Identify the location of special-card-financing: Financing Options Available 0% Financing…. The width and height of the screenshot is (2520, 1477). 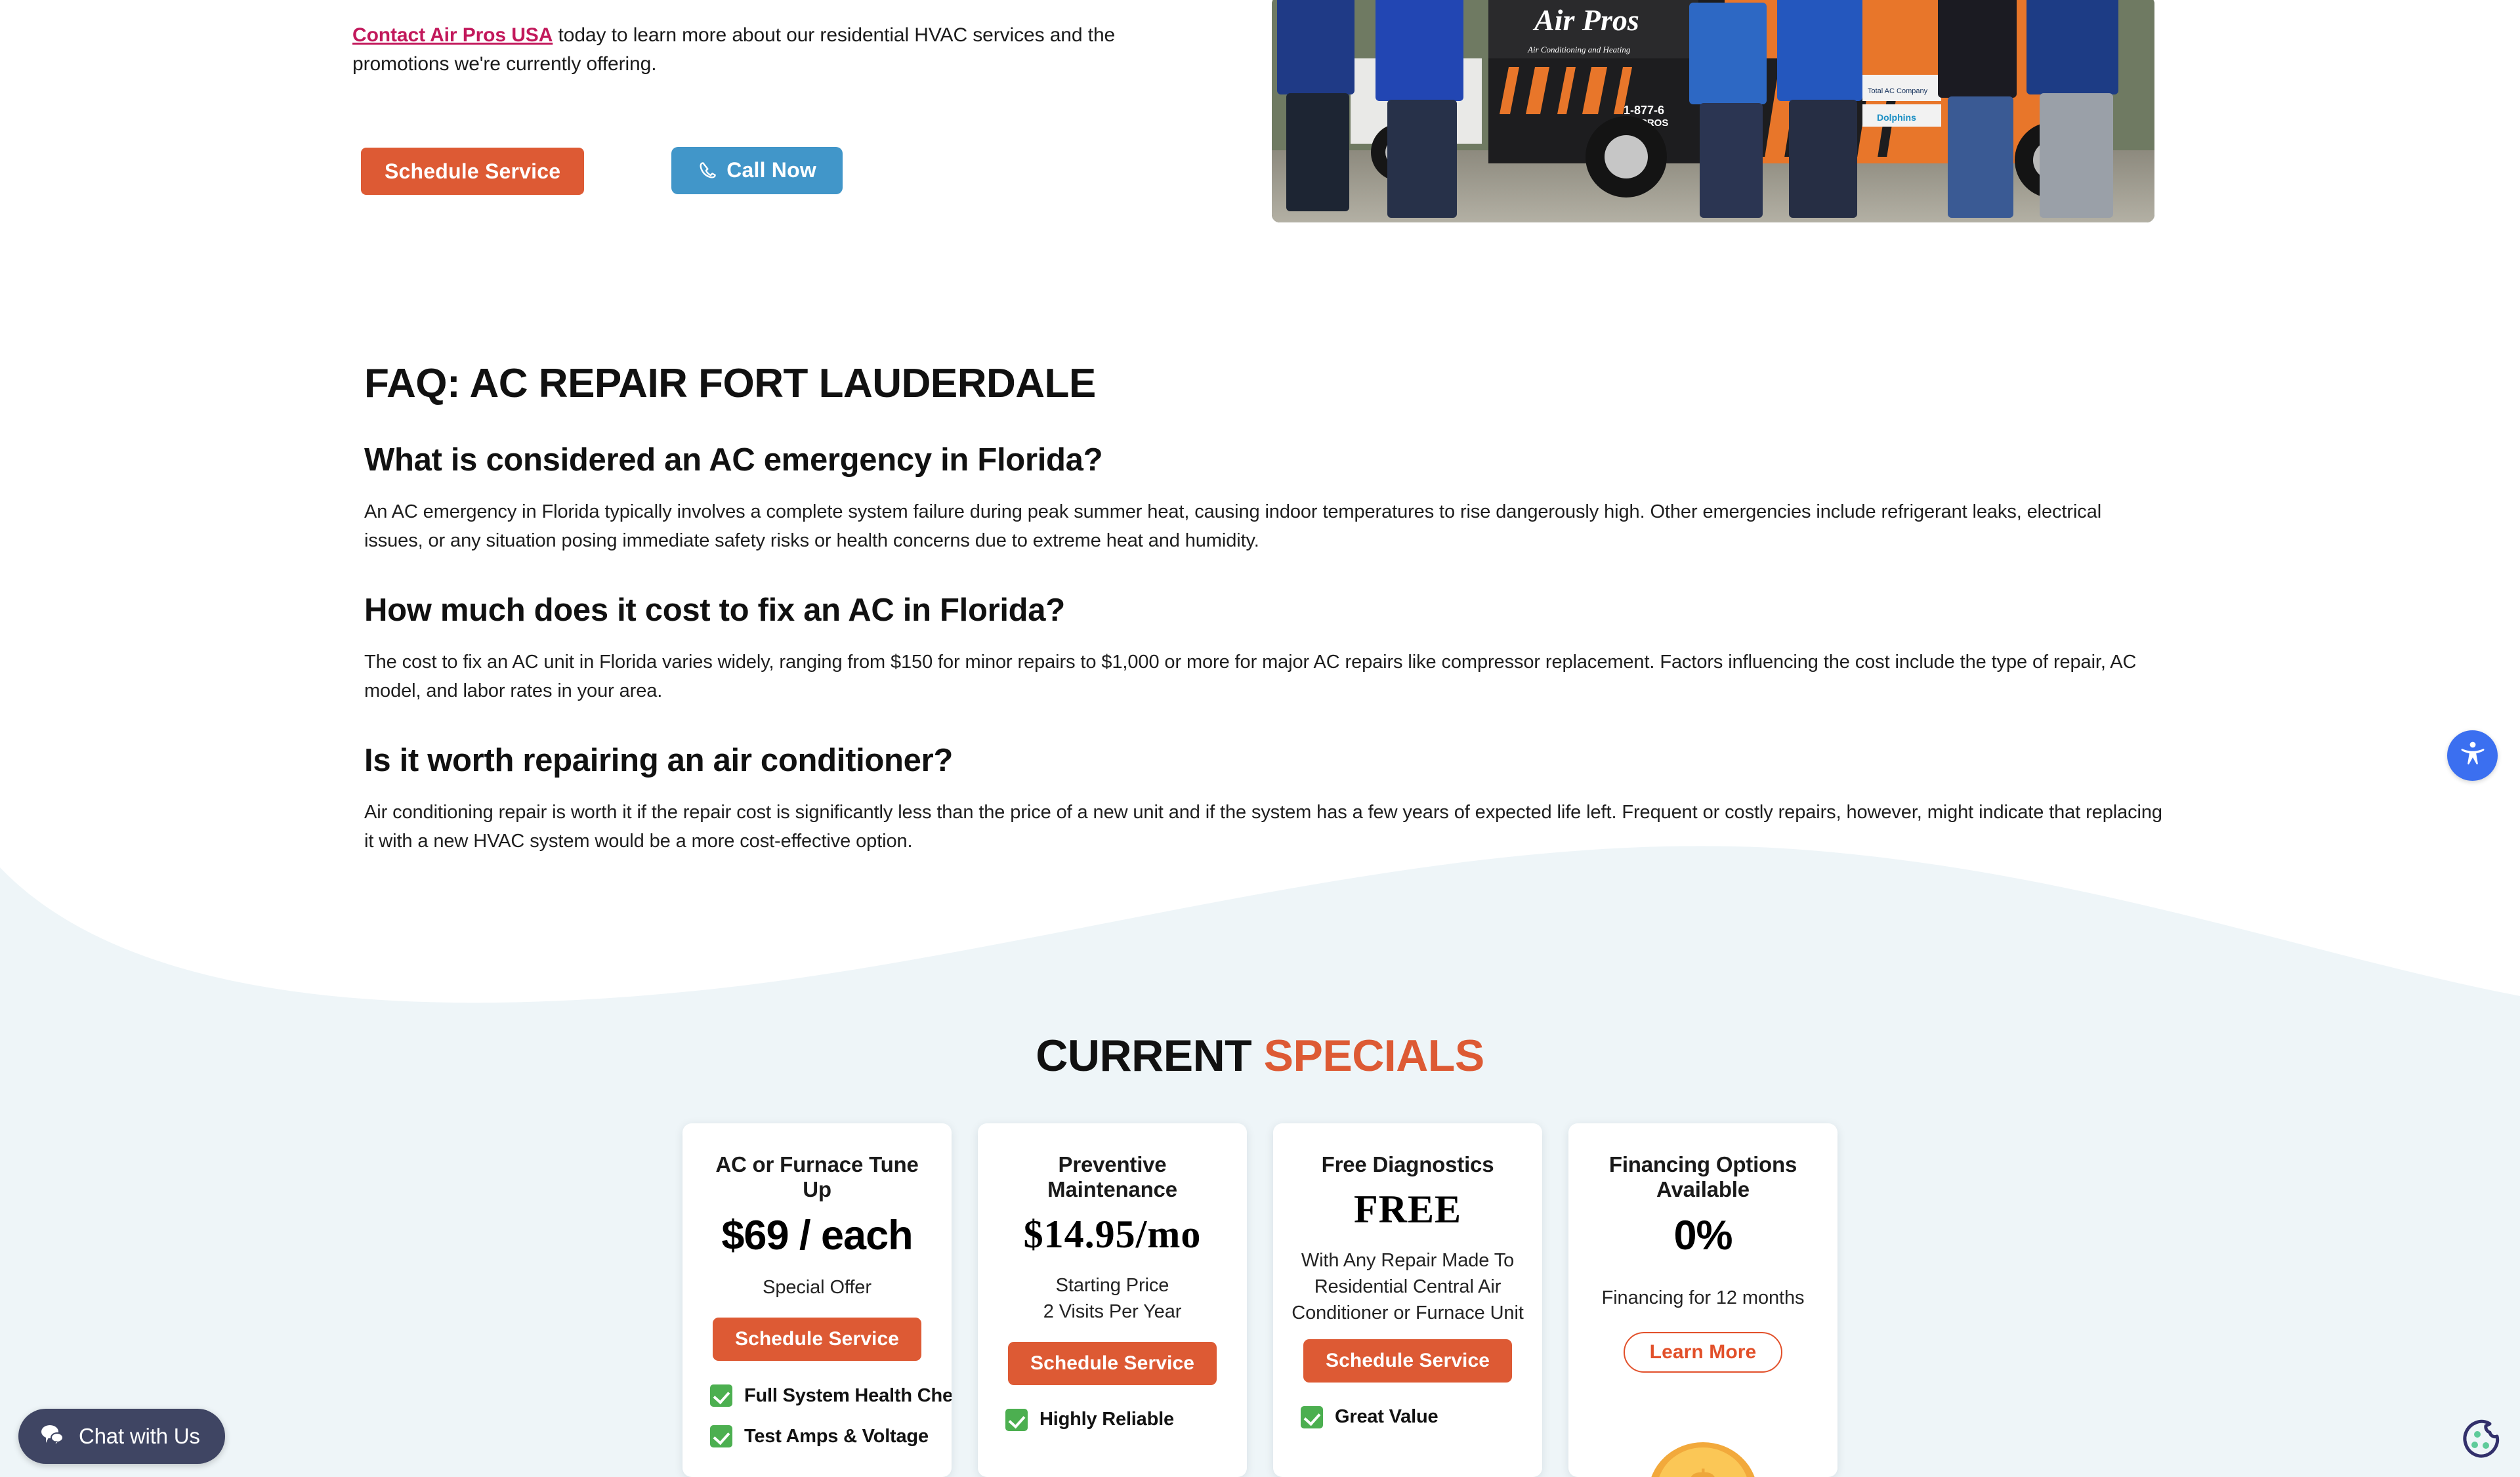
(1703, 1300).